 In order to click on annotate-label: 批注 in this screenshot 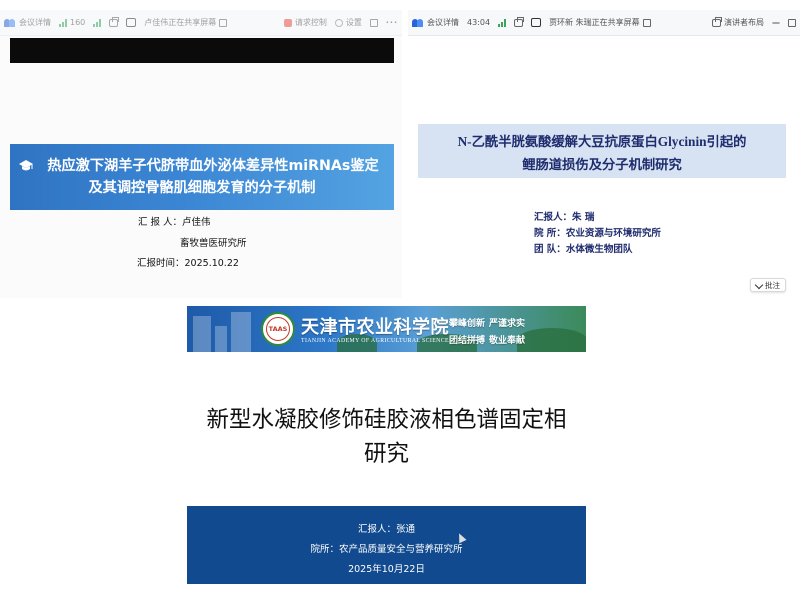, I will do `click(772, 285)`.